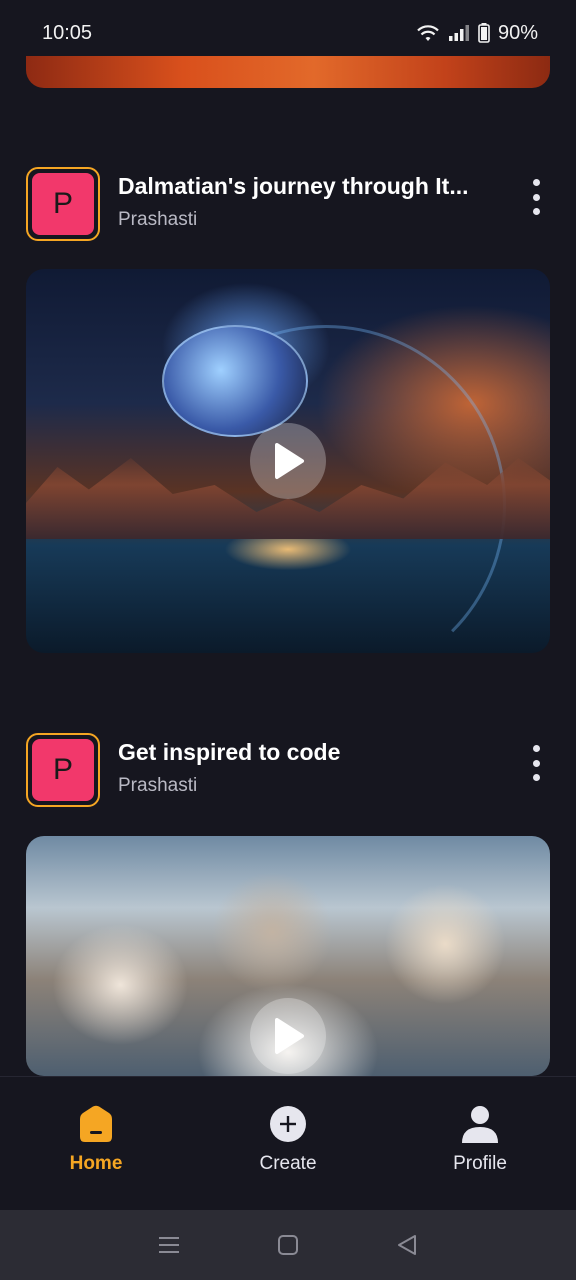 The image size is (576, 1280). I want to click on nav-profile: Profile, so click(480, 1143).